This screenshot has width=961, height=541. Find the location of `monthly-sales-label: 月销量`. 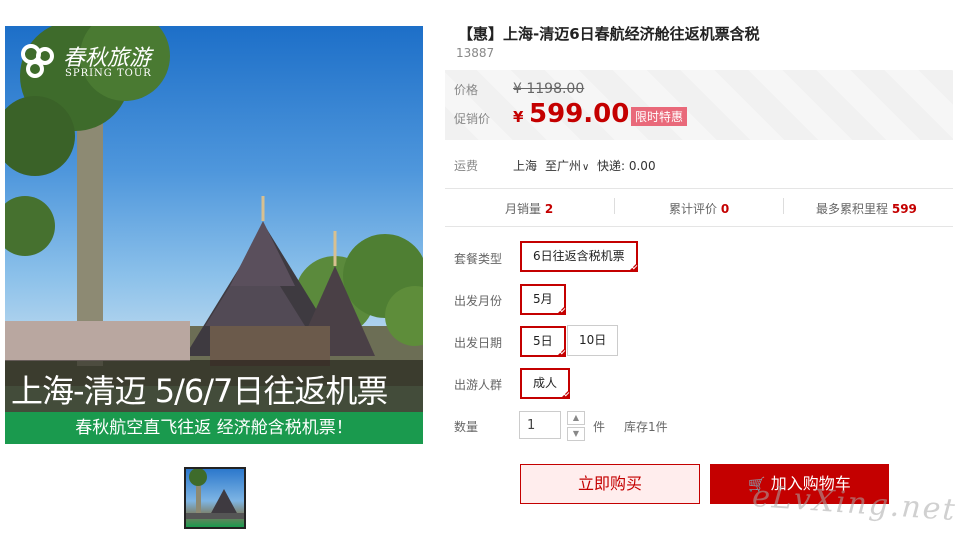

monthly-sales-label: 月销量 is located at coordinates (523, 209).